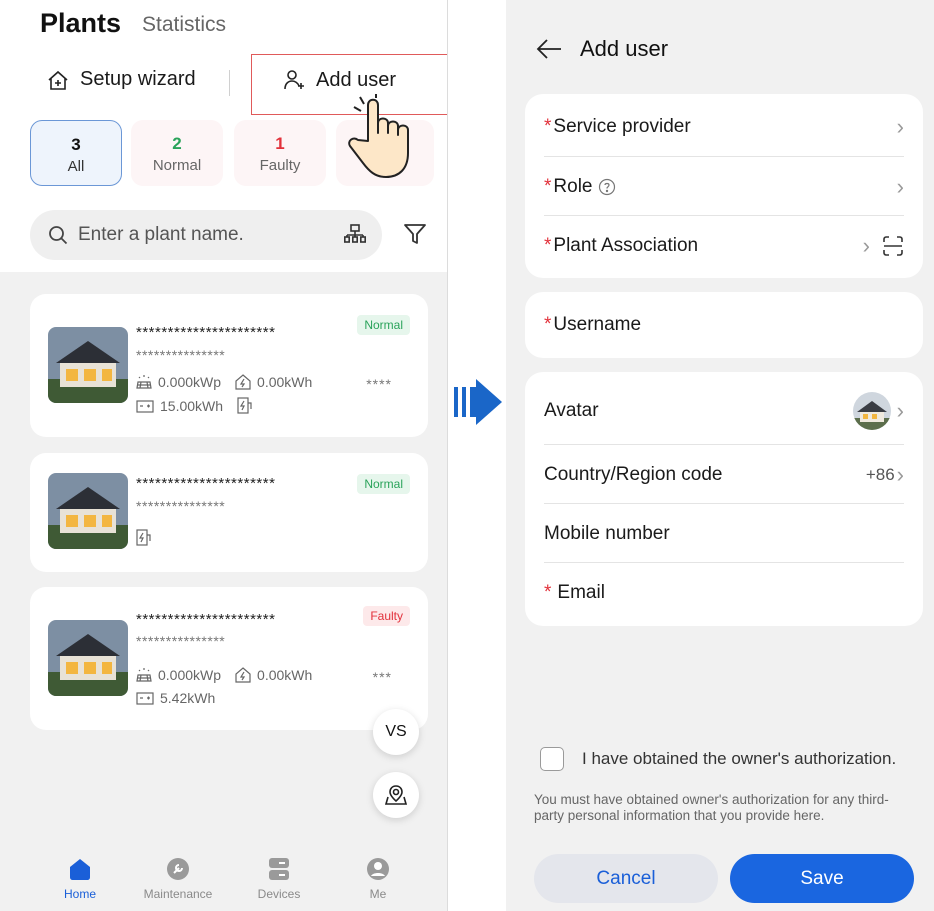 The image size is (934, 911). I want to click on nav-devices: Devices, so click(279, 878).